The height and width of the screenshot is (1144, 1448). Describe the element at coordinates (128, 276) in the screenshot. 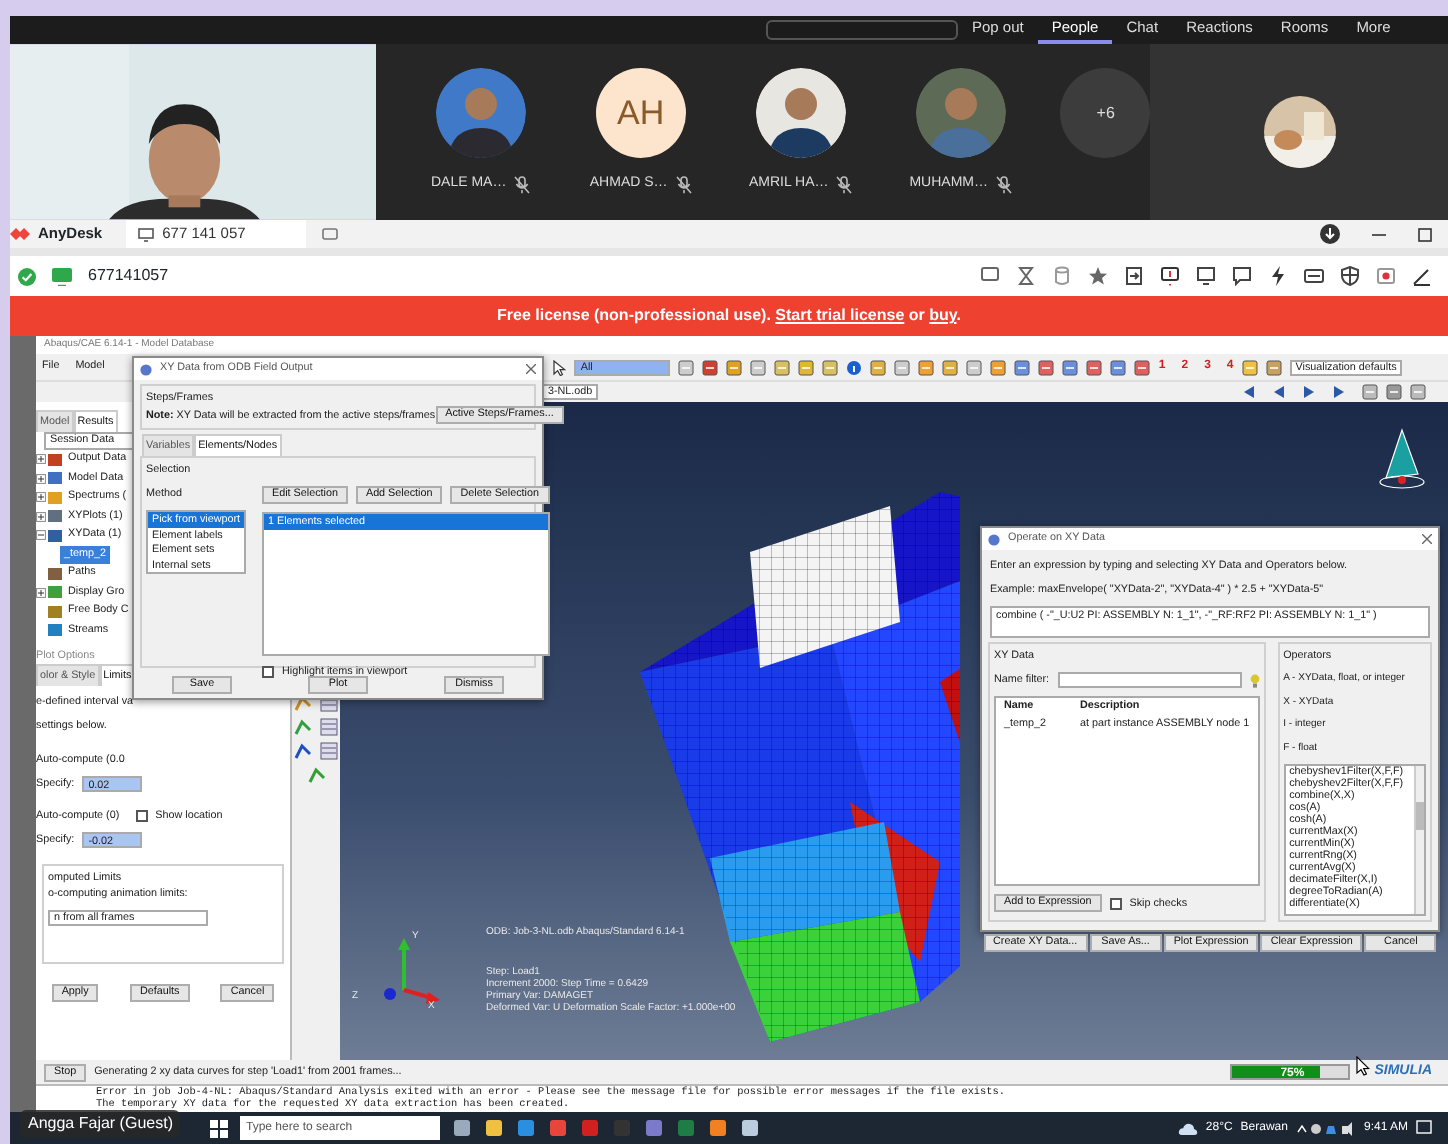

I see `address-text: 677141057` at that location.